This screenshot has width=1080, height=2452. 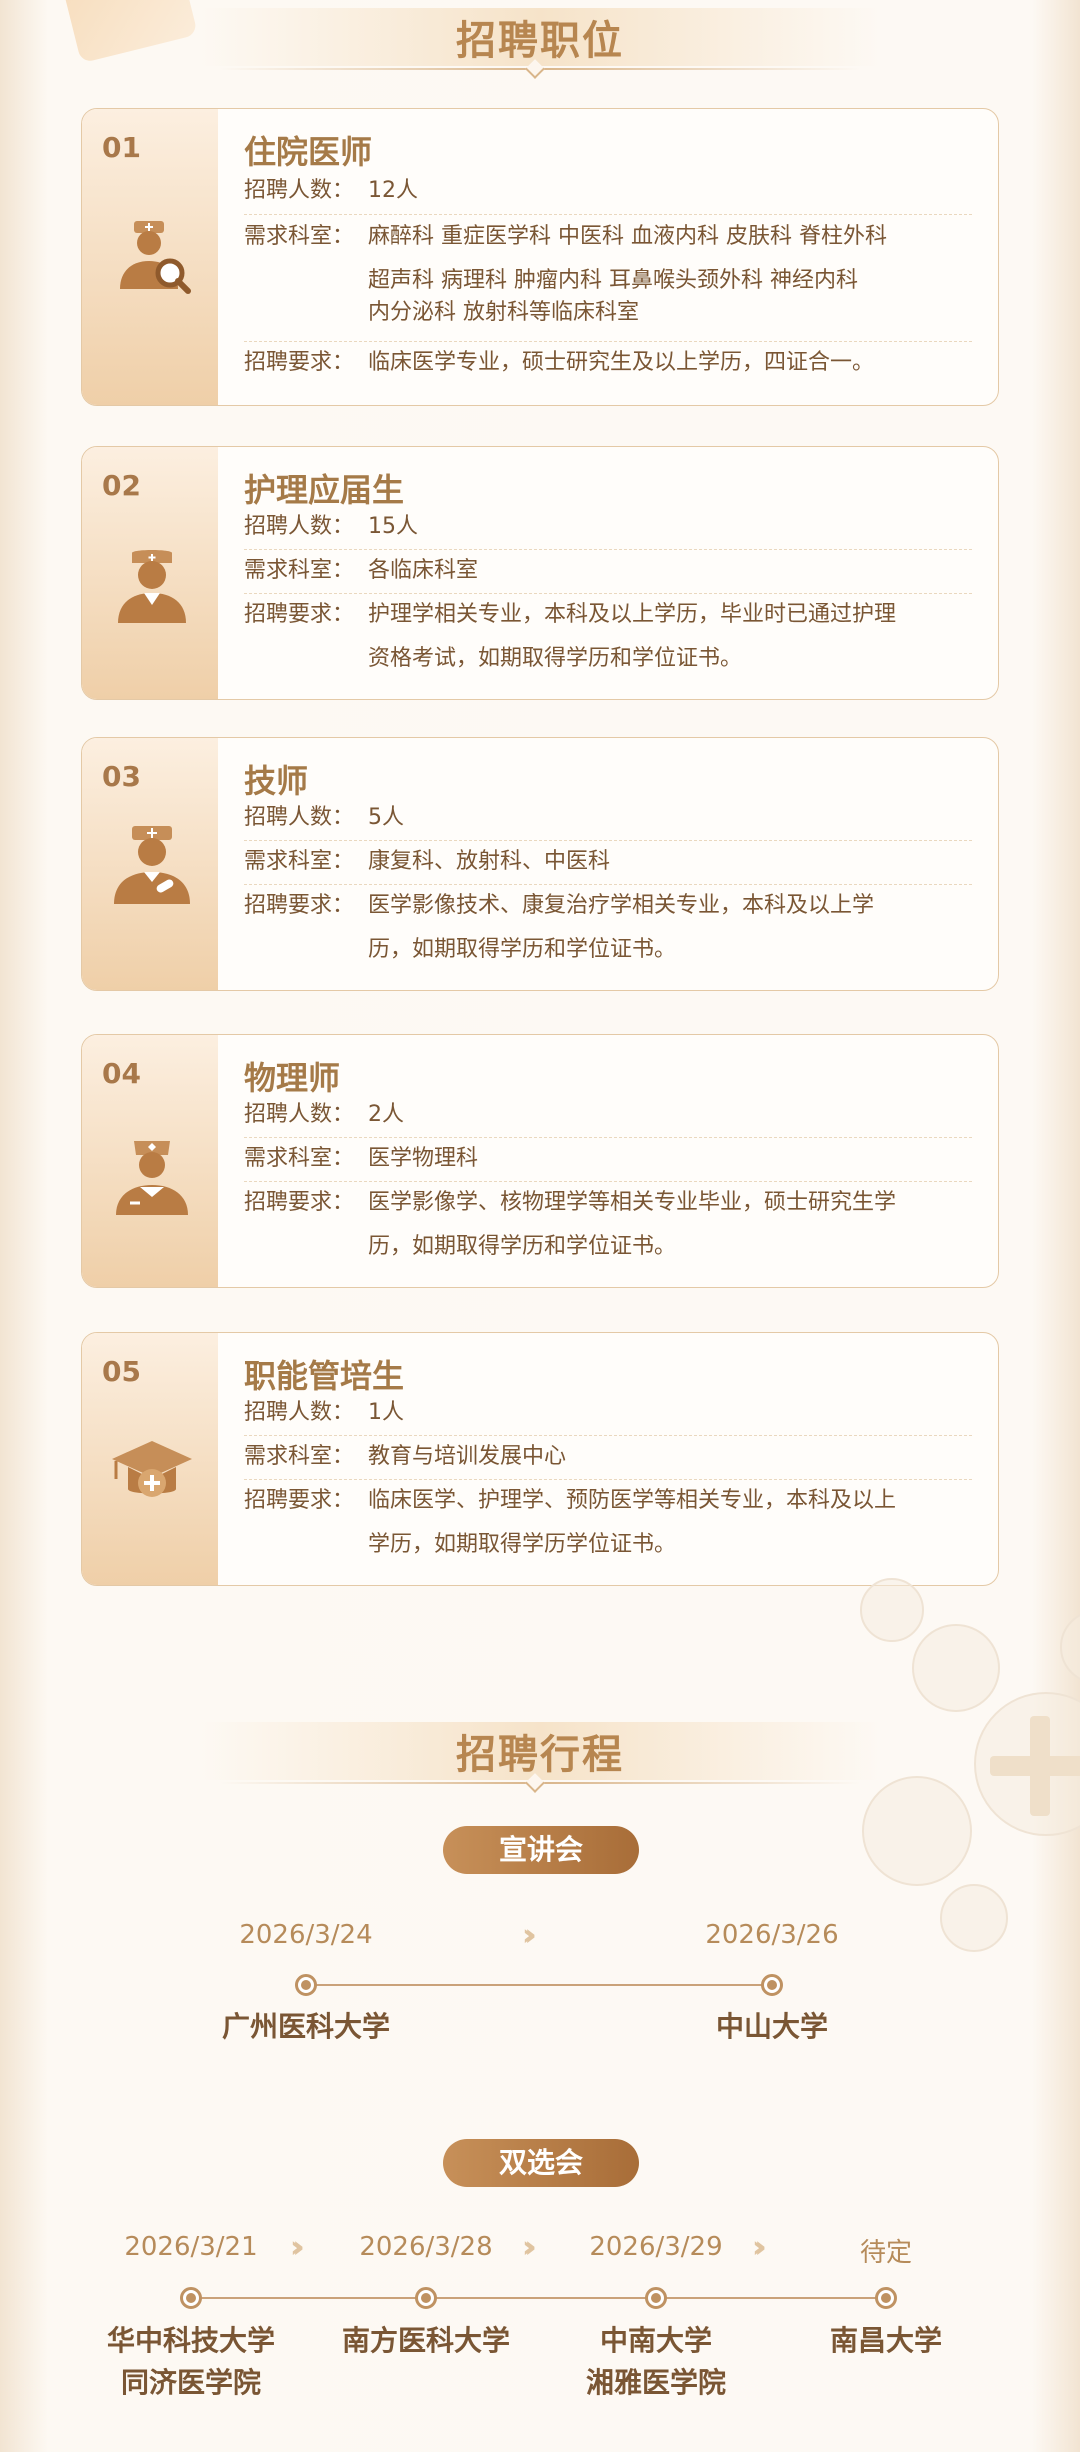 What do you see at coordinates (292, 1078) in the screenshot?
I see `position-title: 物理师` at bounding box center [292, 1078].